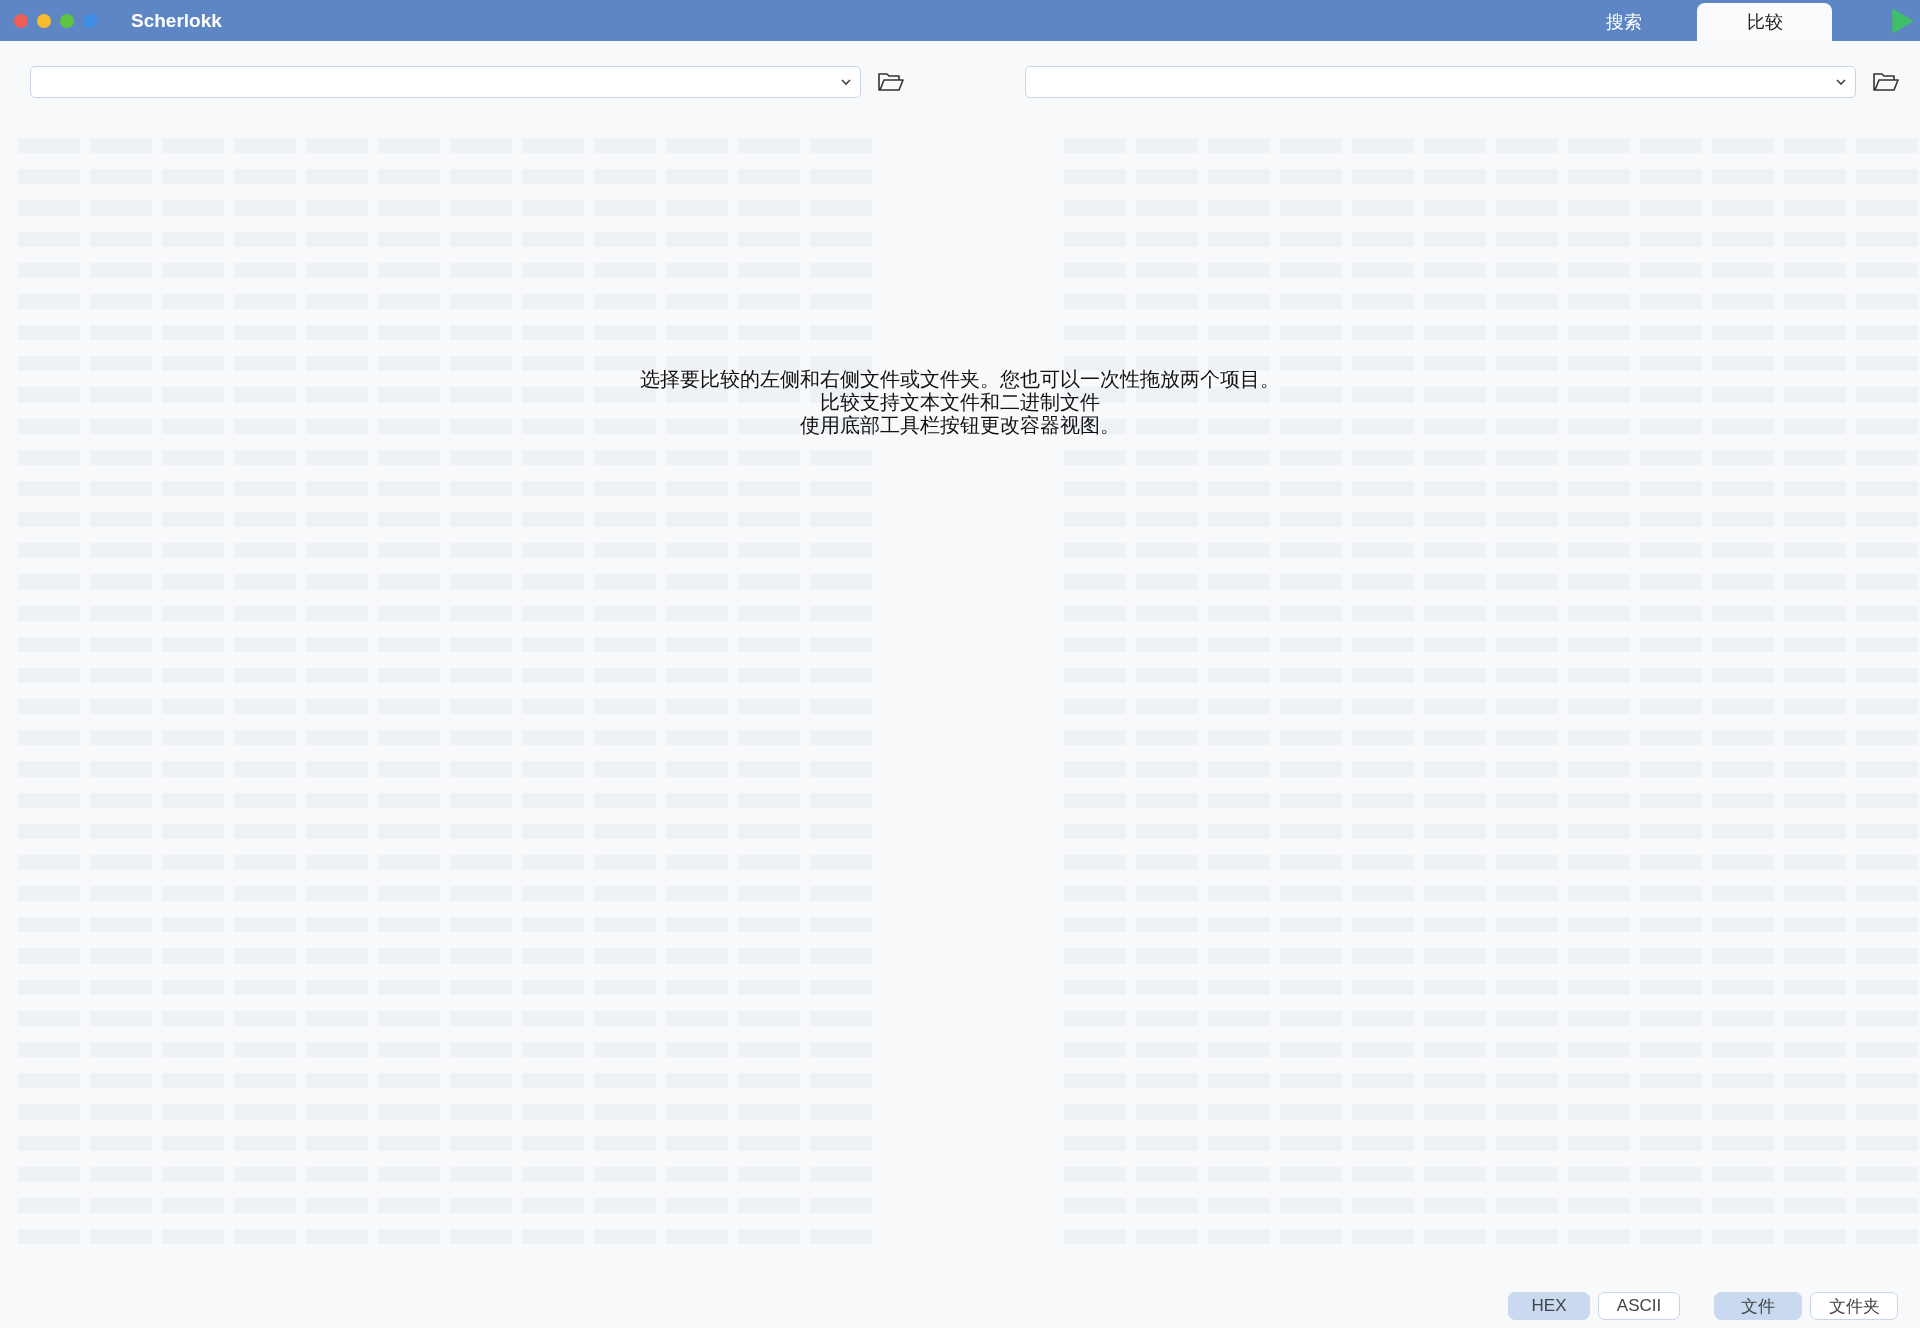  I want to click on zoom-button, so click(67, 20).